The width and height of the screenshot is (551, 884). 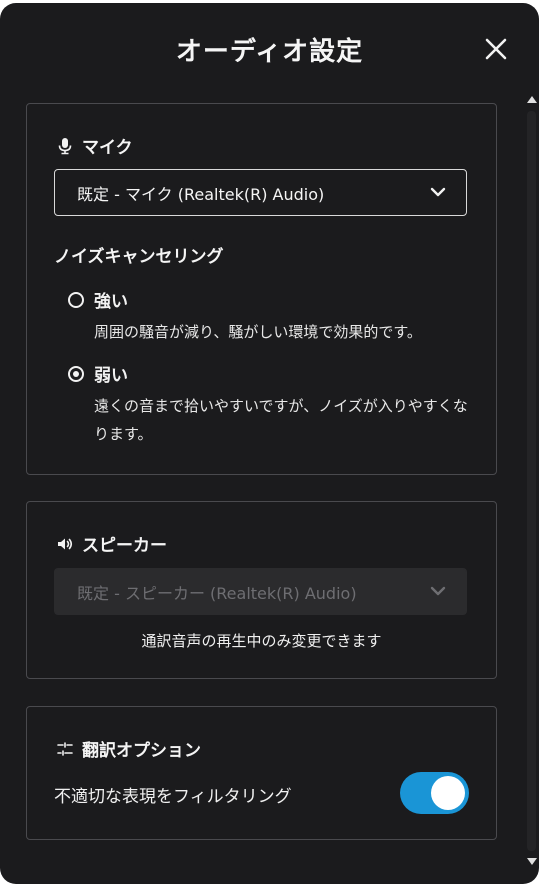 What do you see at coordinates (111, 302) in the screenshot?
I see `radio-strong-label: 強い` at bounding box center [111, 302].